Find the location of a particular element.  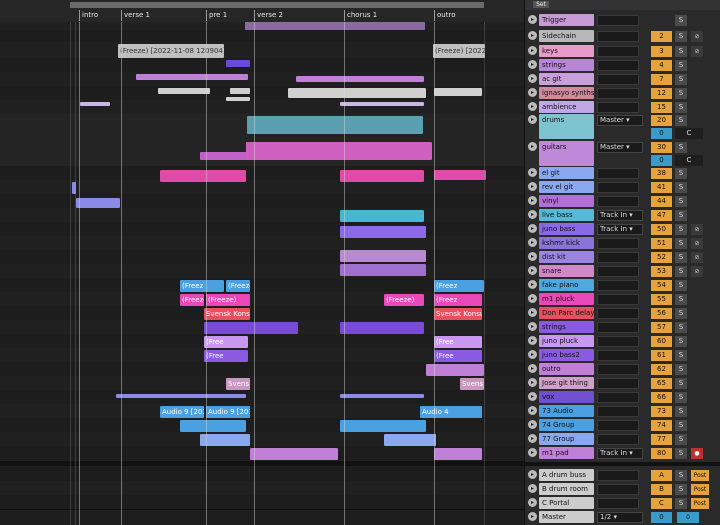

track-name: rev el git is located at coordinates (566, 187).